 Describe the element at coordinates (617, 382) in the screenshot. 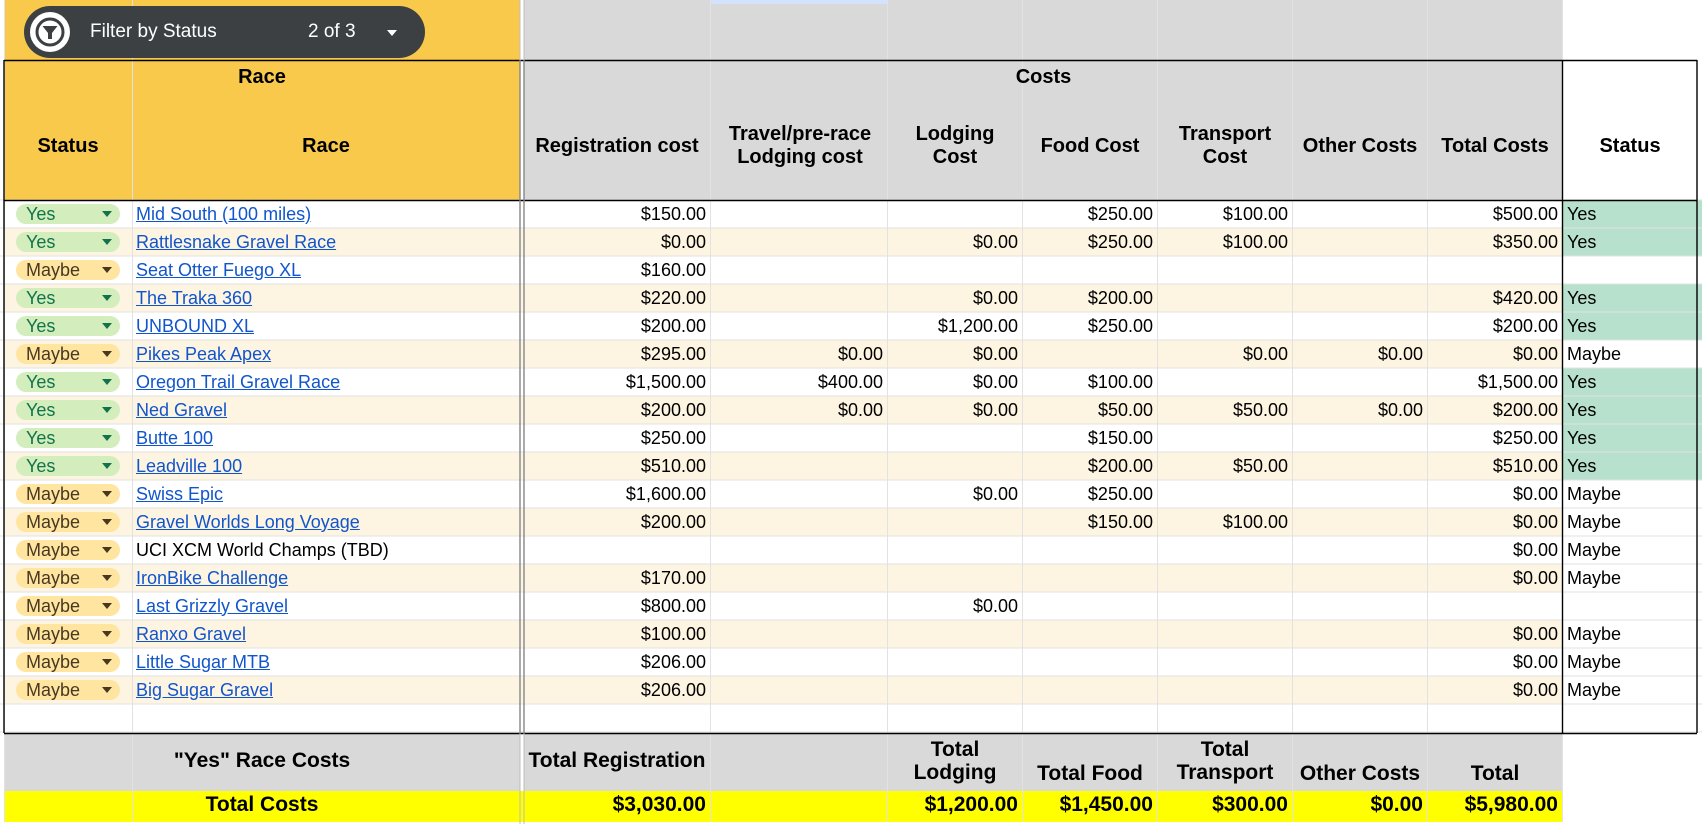

I see `registration-cost-cell: $1,500.00` at that location.